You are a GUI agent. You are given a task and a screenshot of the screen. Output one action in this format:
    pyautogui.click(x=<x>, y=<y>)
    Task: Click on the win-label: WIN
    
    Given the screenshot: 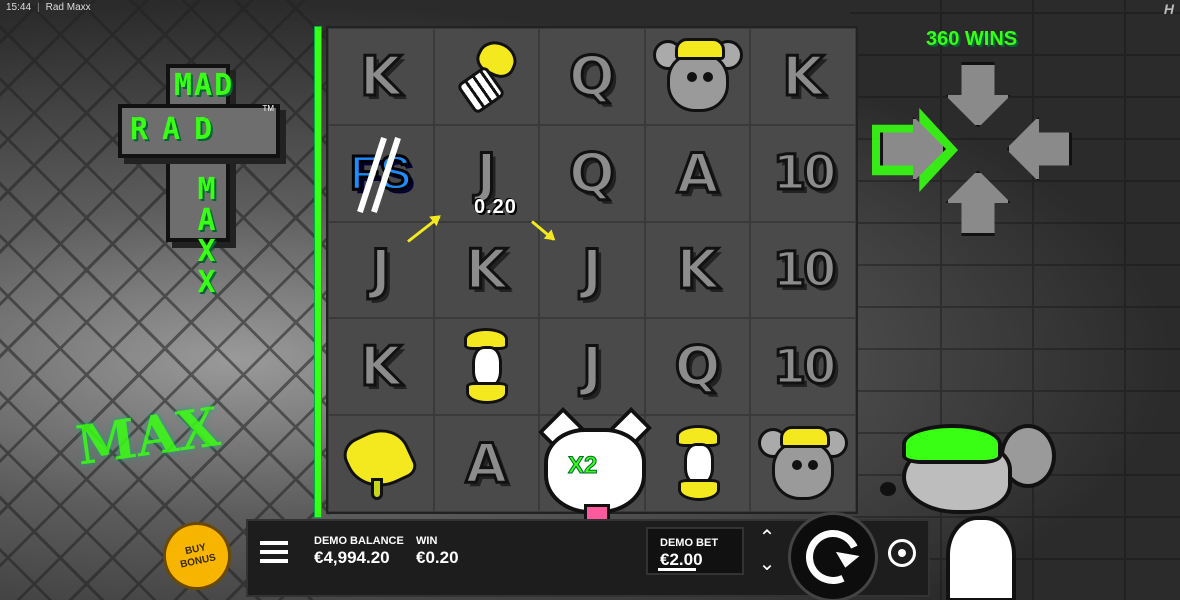 What is the action you would take?
    pyautogui.click(x=427, y=541)
    